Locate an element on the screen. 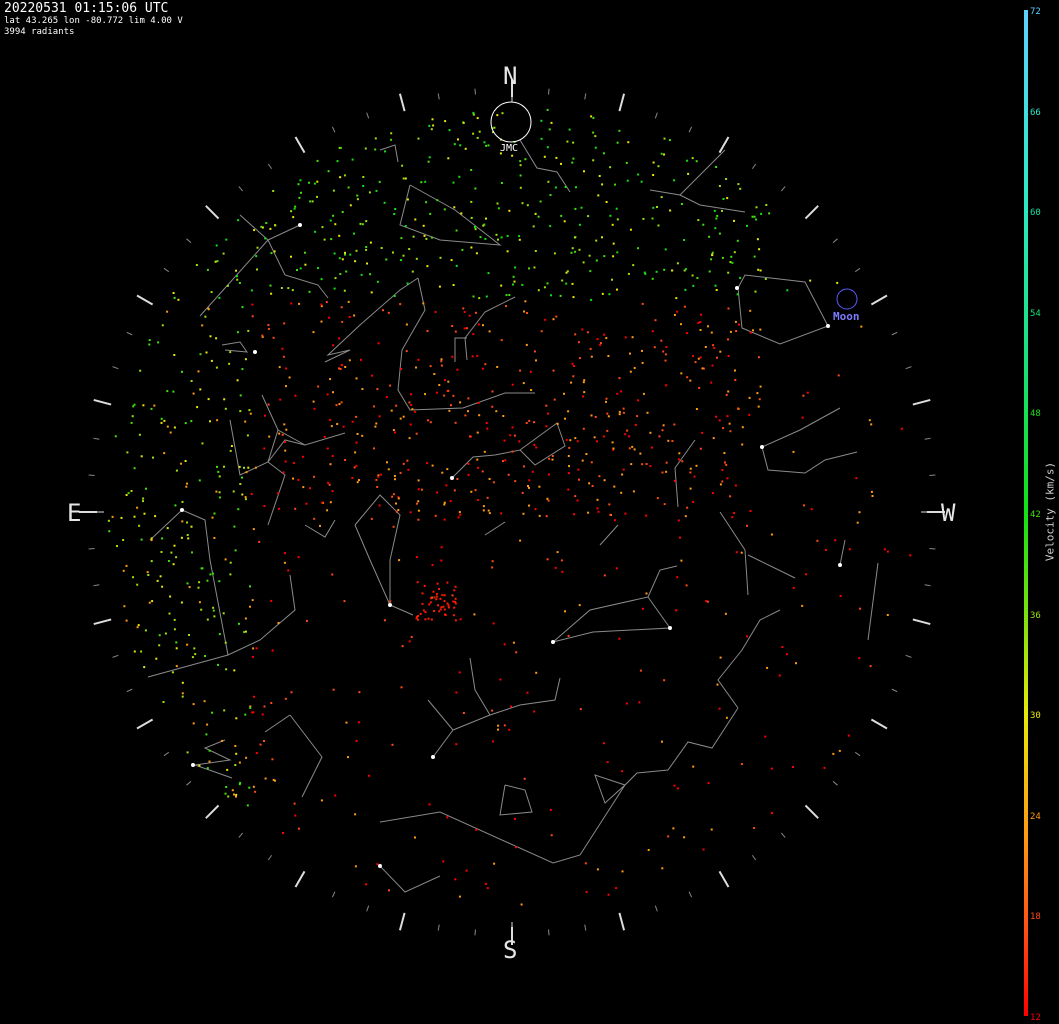 The height and width of the screenshot is (1024, 1059). colorbar-tick-label: 36 is located at coordinates (1035, 615).